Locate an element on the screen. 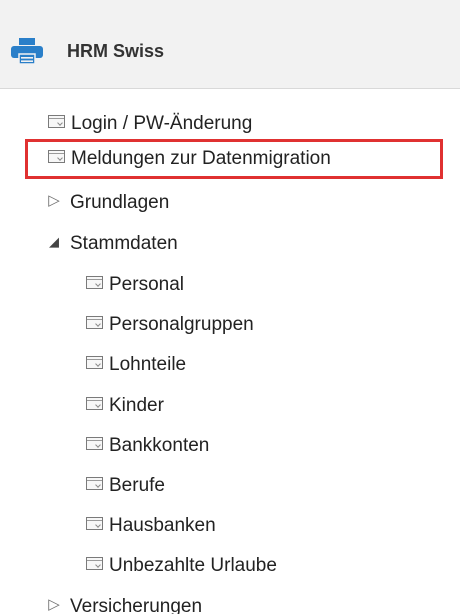  tree-item-berufe: Berufe is located at coordinates (125, 486).